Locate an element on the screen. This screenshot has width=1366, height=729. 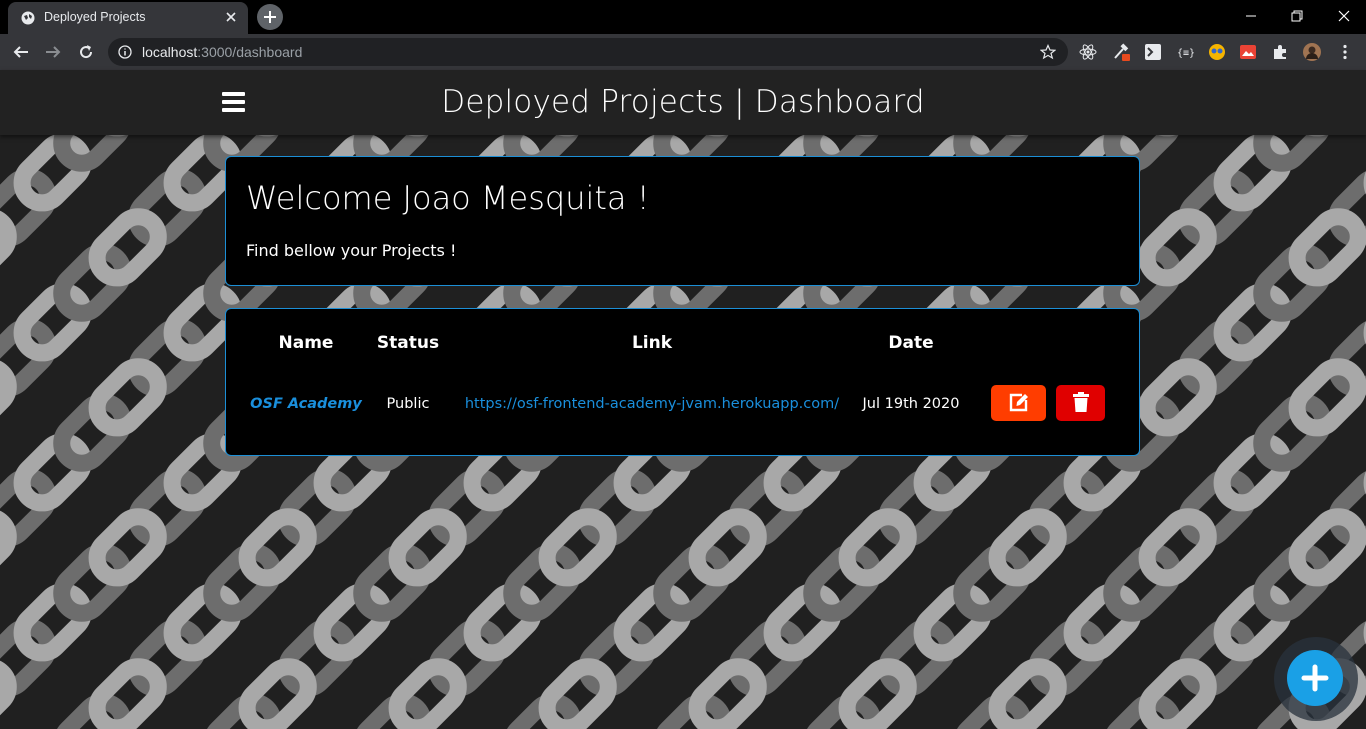
project-status: Public is located at coordinates (408, 404).